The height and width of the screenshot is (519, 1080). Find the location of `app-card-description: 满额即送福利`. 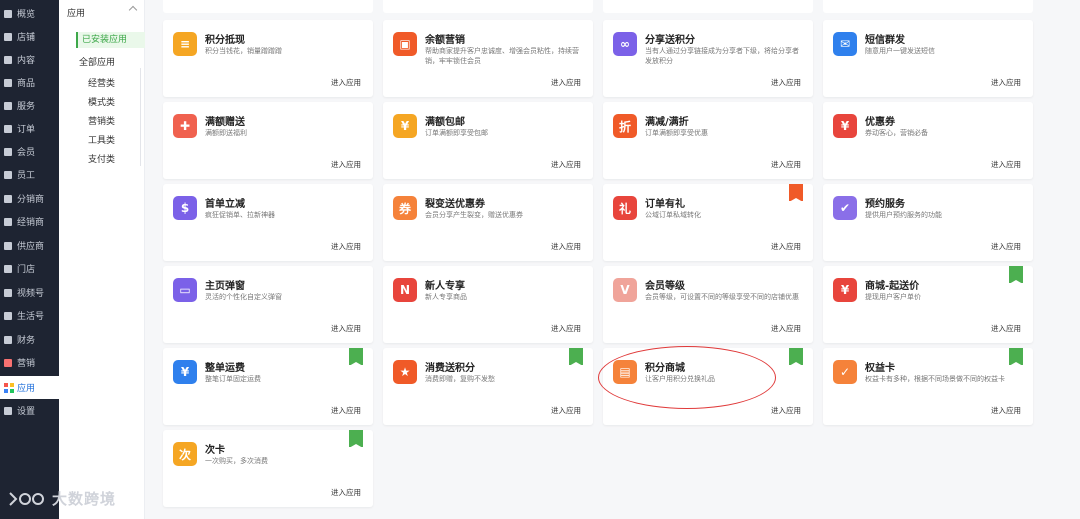

app-card-description: 满额即送福利 is located at coordinates (226, 133).